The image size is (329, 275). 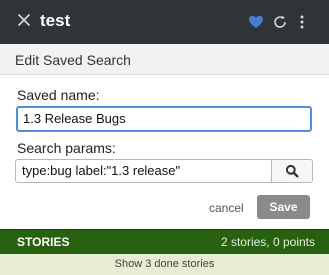 What do you see at coordinates (226, 208) in the screenshot?
I see `cancel-button: cancel` at bounding box center [226, 208].